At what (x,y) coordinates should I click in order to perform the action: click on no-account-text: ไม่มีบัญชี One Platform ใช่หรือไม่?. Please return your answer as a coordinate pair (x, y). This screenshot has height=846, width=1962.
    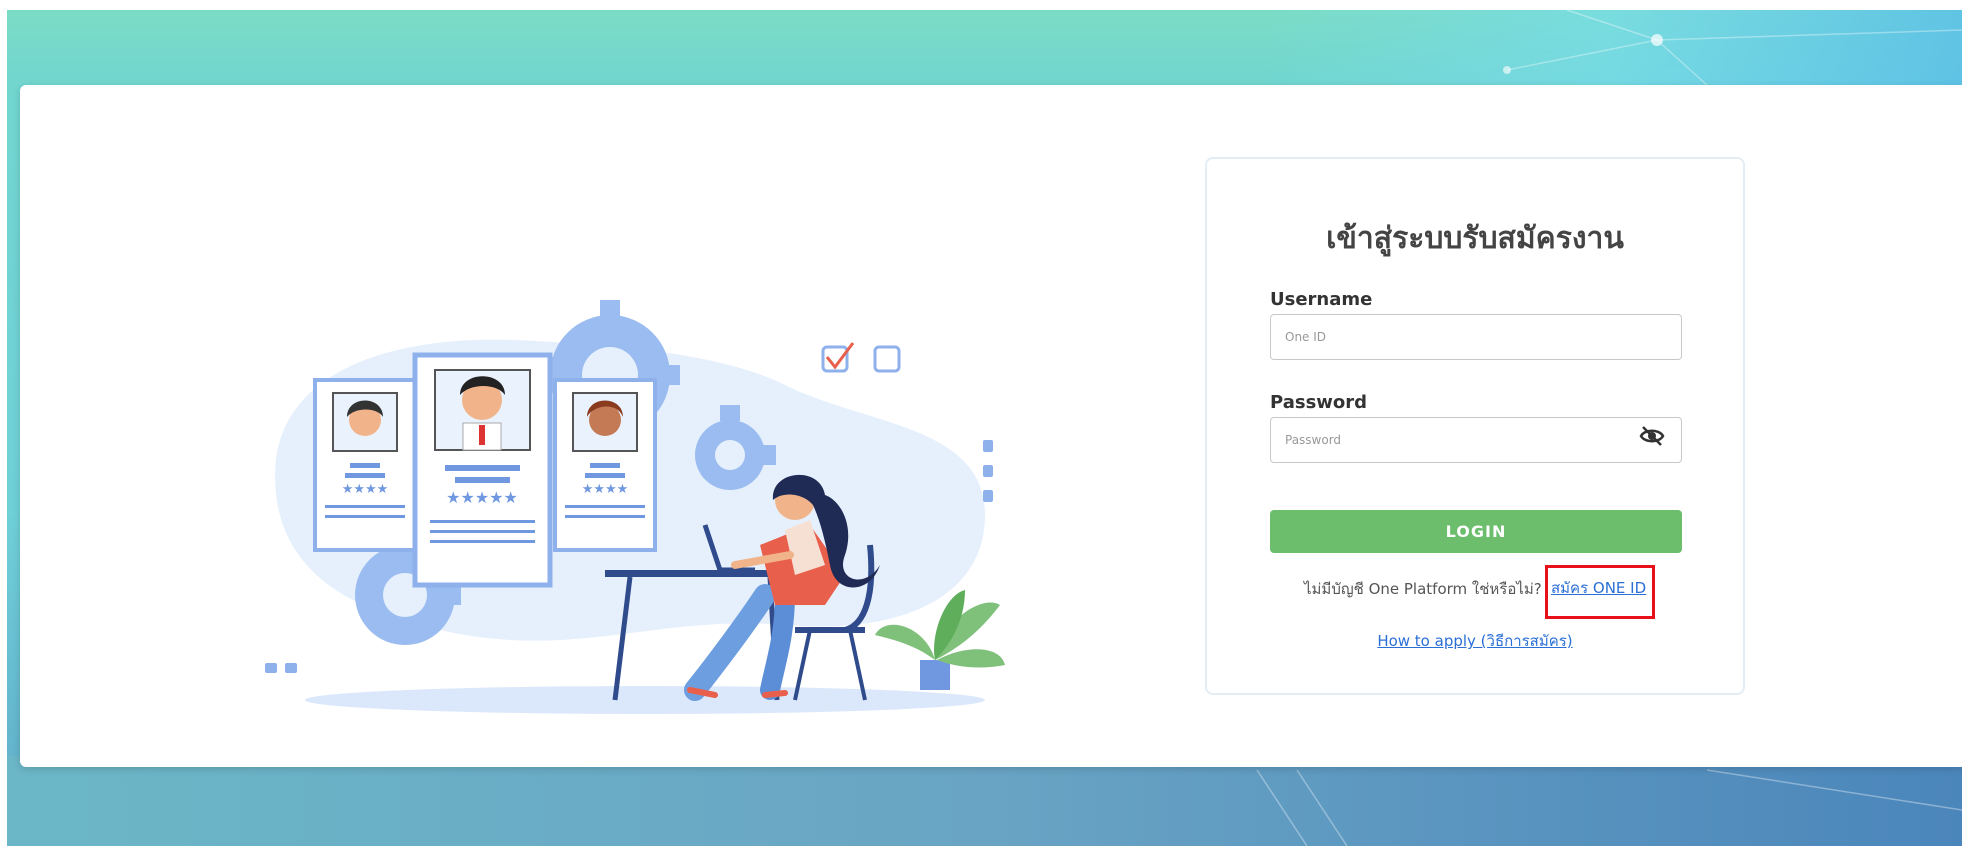
    Looking at the image, I should click on (1423, 589).